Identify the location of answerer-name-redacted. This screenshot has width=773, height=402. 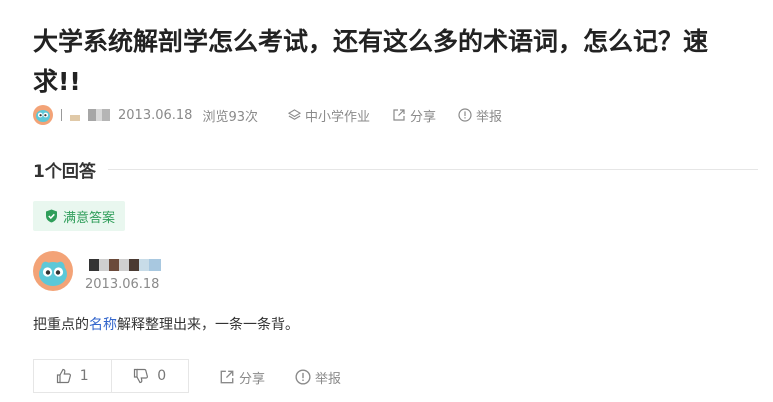
(125, 265).